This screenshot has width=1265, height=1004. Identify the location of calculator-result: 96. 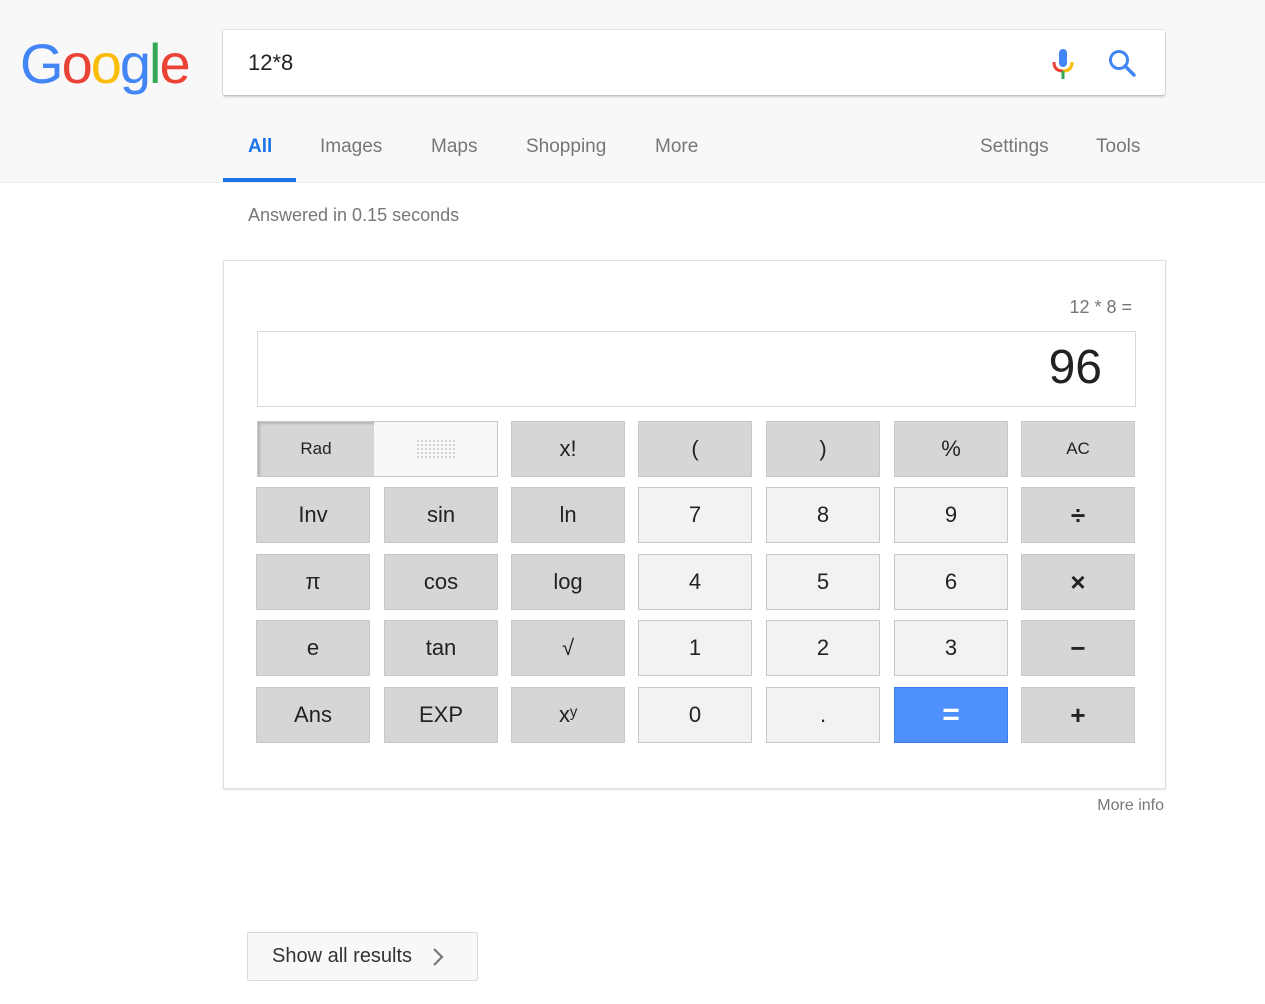
(1075, 367).